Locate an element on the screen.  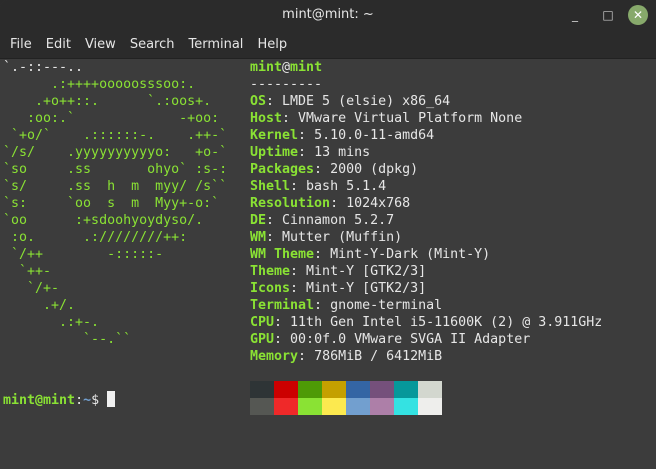
info-key: Terminal is located at coordinates (282, 305).